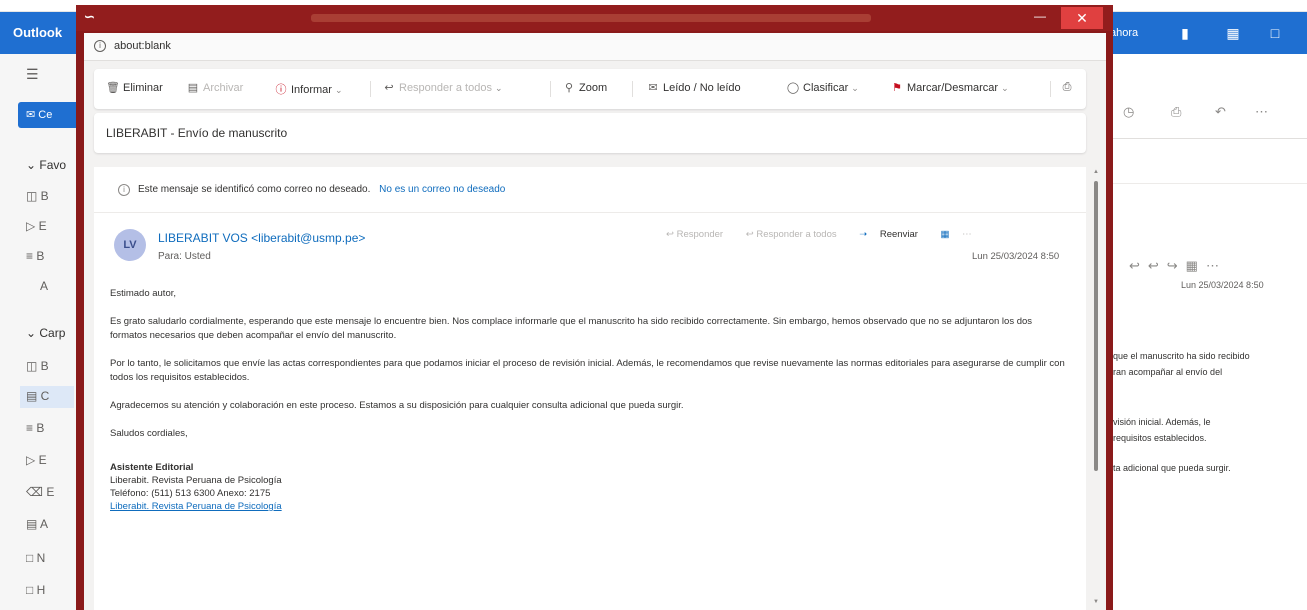 This screenshot has width=1307, height=610. Describe the element at coordinates (967, 234) in the screenshot. I see `more-actions-icon: ⋯` at that location.